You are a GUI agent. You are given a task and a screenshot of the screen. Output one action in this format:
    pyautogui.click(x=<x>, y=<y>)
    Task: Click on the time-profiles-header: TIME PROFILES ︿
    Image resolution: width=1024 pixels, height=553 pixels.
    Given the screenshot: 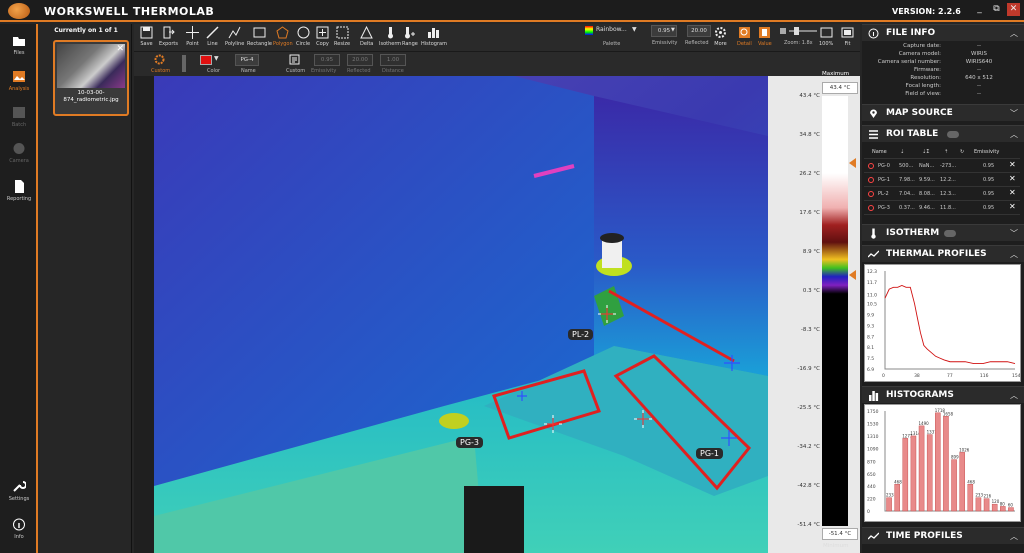 What is the action you would take?
    pyautogui.click(x=943, y=535)
    